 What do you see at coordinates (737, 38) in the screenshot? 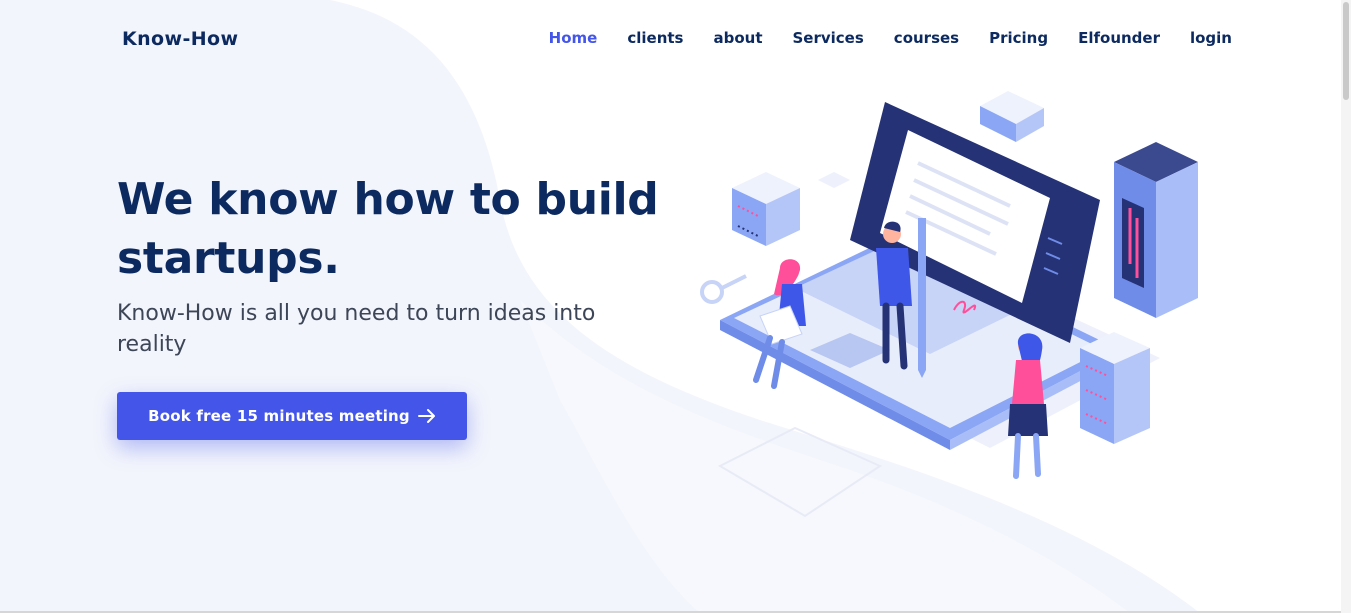
I see `nav-about: about` at bounding box center [737, 38].